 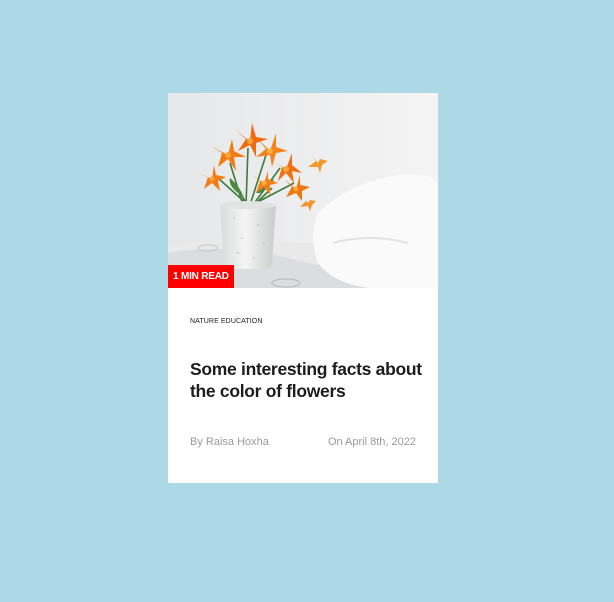 I want to click on author-byline: By Raisa Hoxha, so click(x=229, y=442).